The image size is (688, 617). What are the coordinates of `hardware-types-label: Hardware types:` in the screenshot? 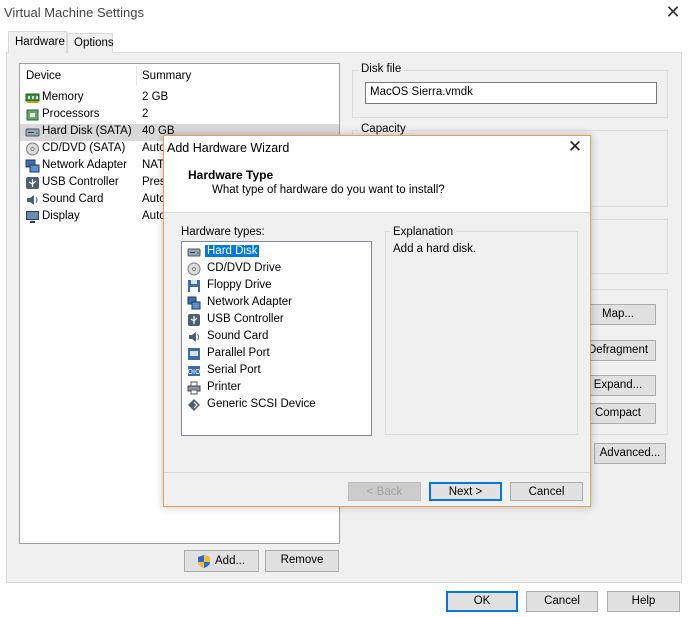 It's located at (223, 232).